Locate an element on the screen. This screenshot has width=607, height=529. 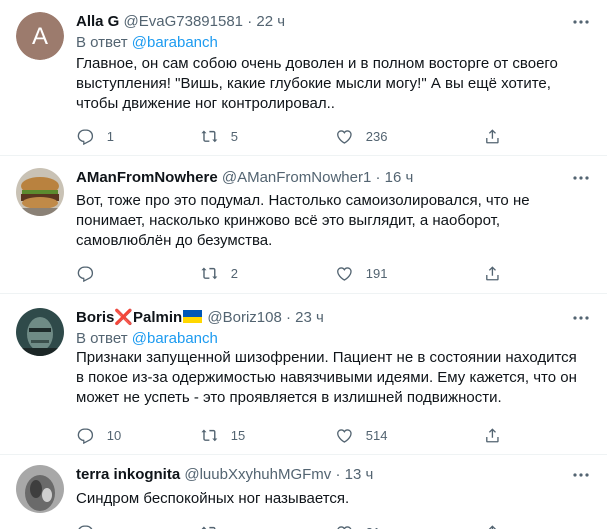
display-name: Boris❌Palmin is located at coordinates (139, 317).